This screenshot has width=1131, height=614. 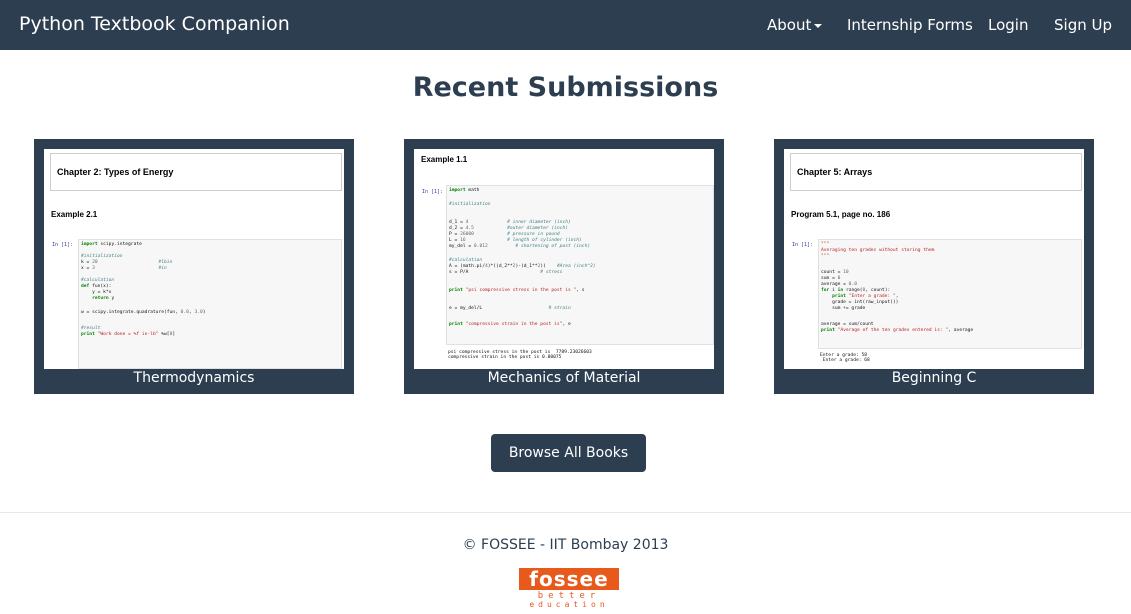 I want to click on nav-about-dropdown: About, so click(x=795, y=25).